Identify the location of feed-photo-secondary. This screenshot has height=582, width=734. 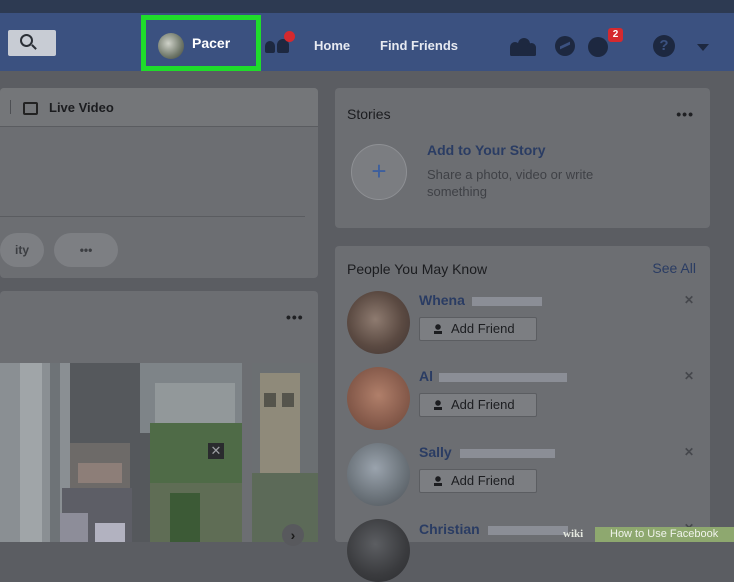
(285, 452).